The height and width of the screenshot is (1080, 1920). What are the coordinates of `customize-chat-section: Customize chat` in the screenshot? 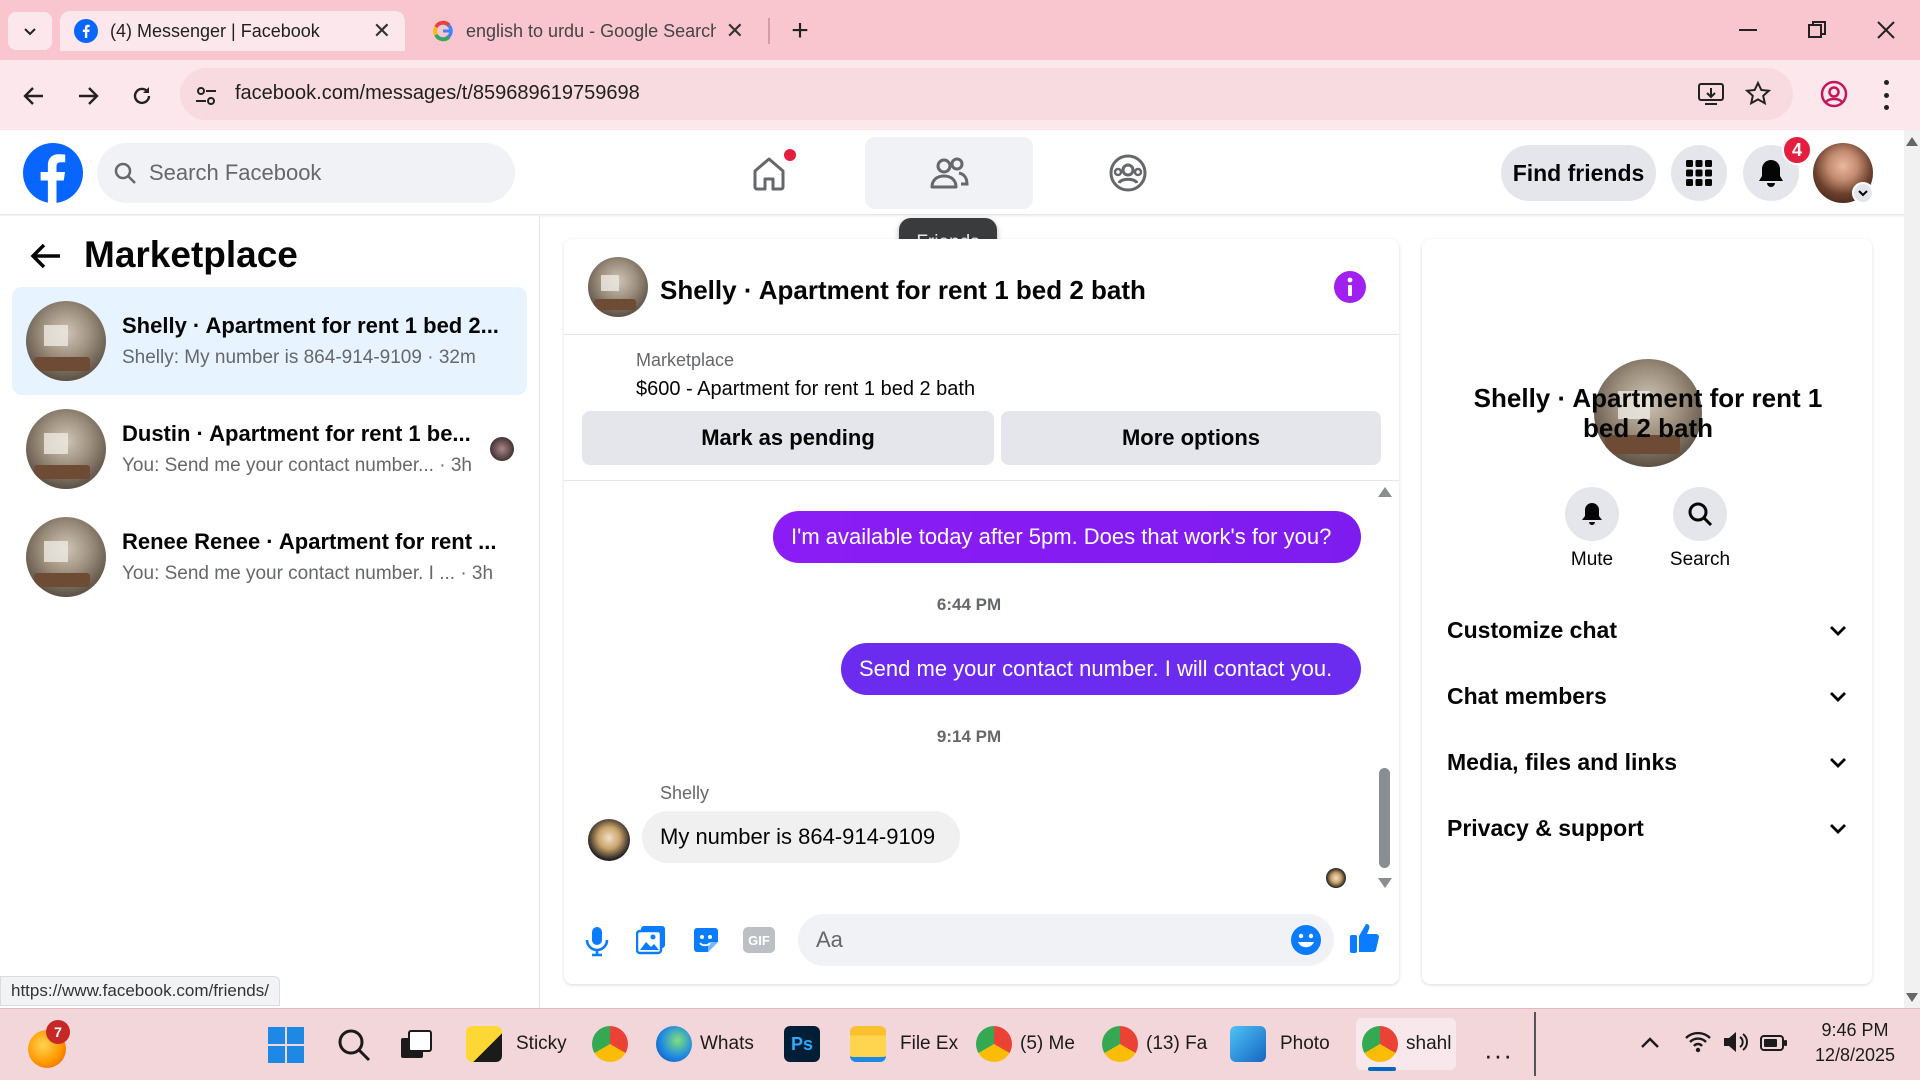 It's located at (1647, 630).